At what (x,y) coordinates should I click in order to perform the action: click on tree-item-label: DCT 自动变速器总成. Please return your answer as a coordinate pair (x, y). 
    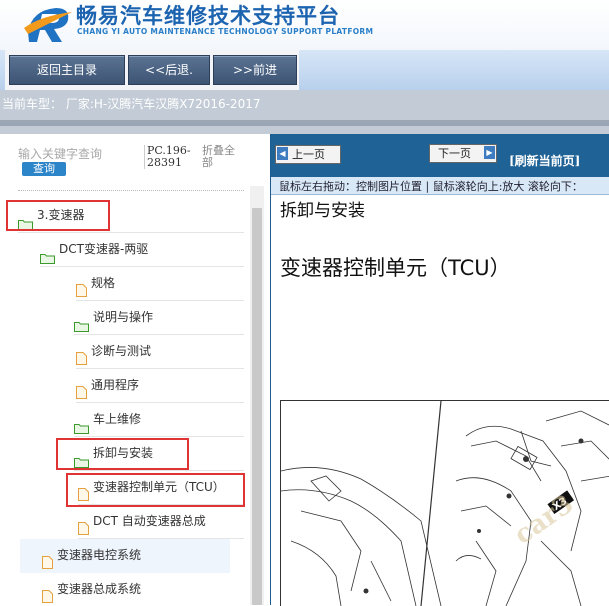
    Looking at the image, I should click on (149, 521).